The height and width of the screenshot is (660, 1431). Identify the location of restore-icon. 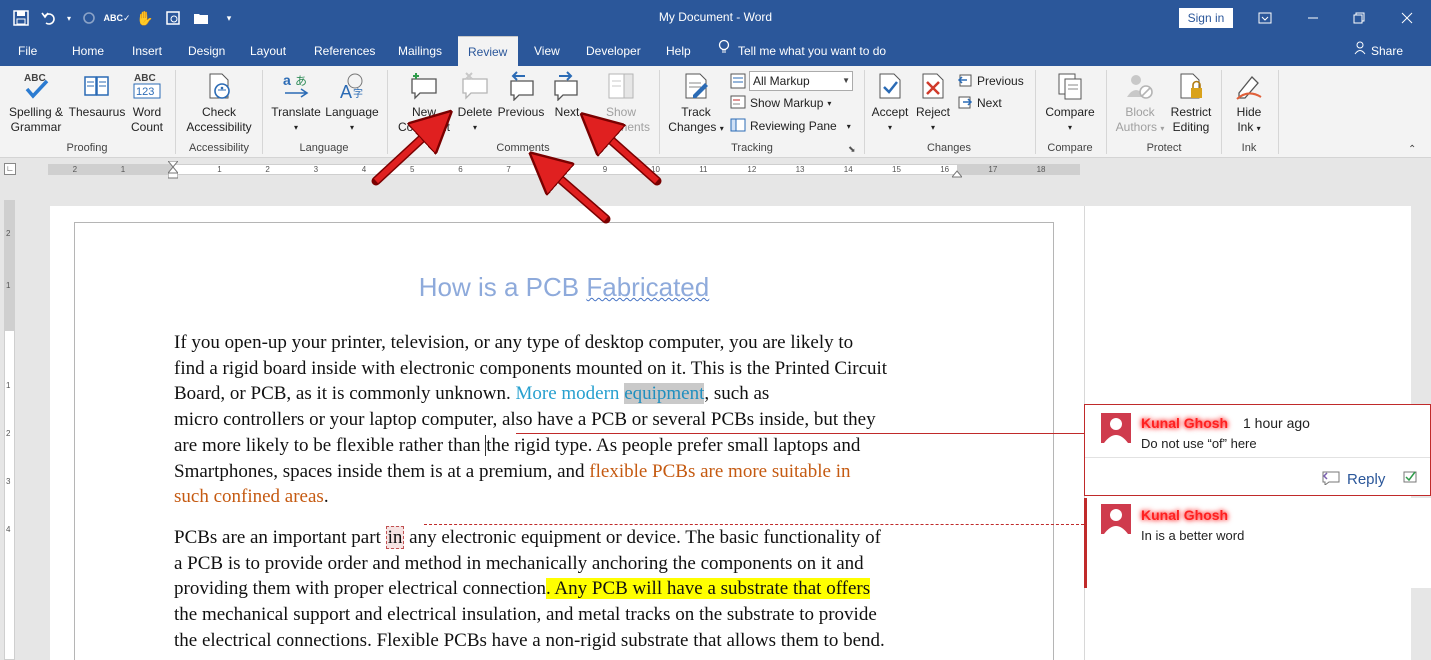
(1359, 18).